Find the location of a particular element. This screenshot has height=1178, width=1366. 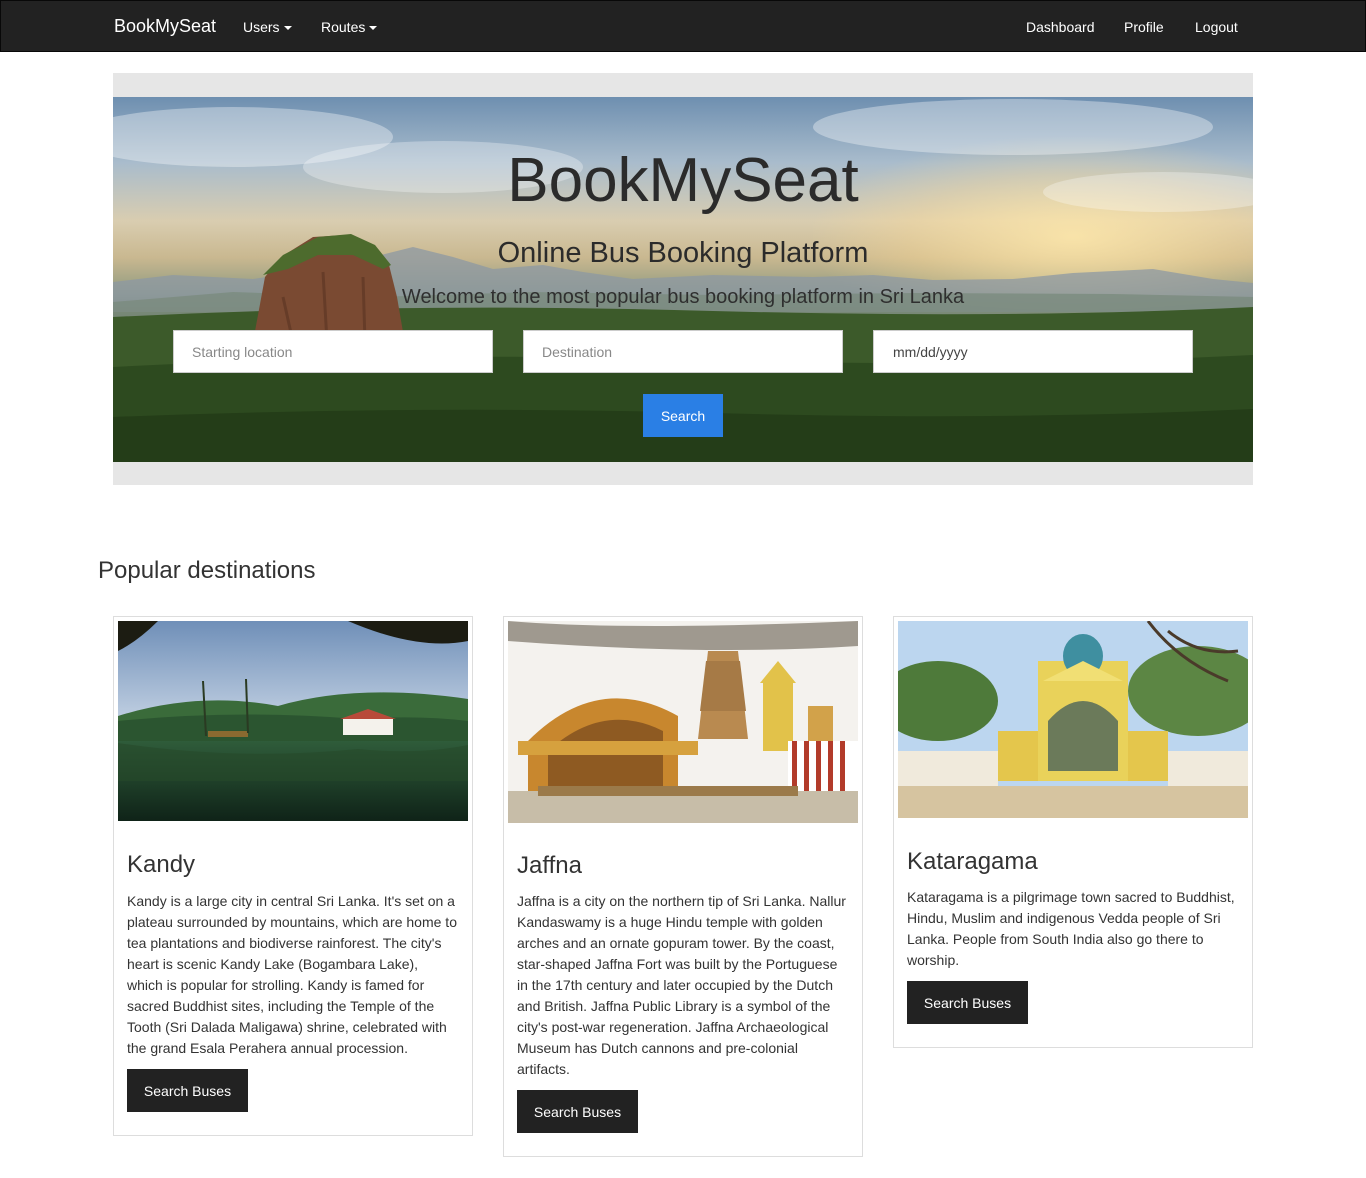

kataragama-image is located at coordinates (1073, 719).